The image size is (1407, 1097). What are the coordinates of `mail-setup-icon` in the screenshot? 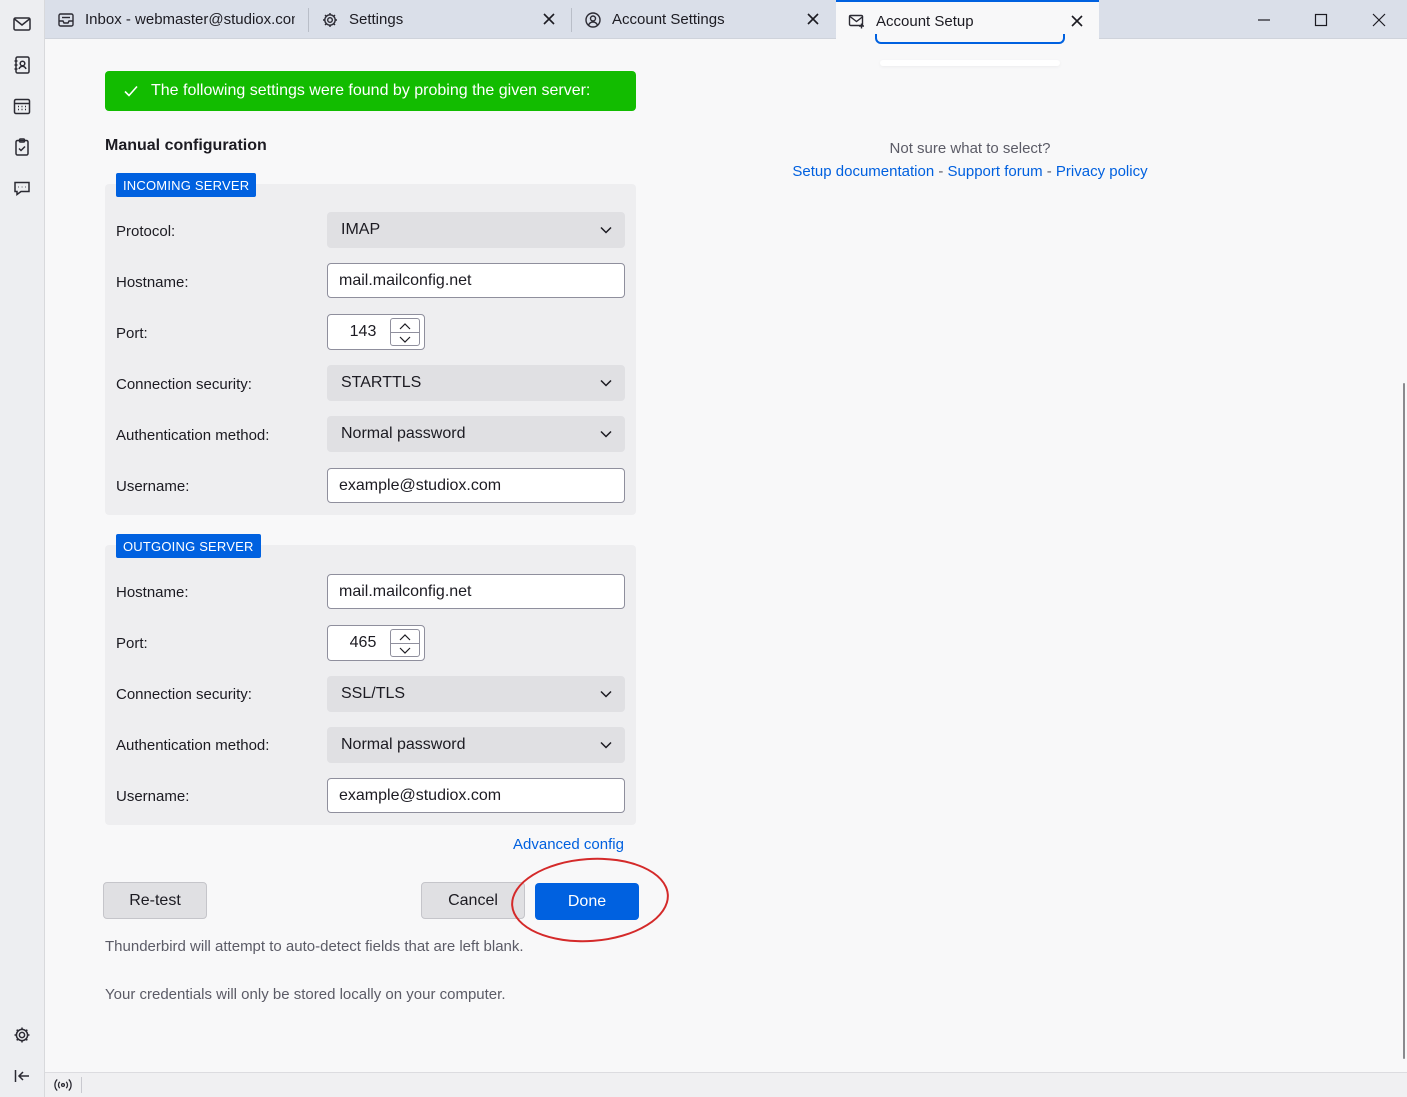 It's located at (857, 21).